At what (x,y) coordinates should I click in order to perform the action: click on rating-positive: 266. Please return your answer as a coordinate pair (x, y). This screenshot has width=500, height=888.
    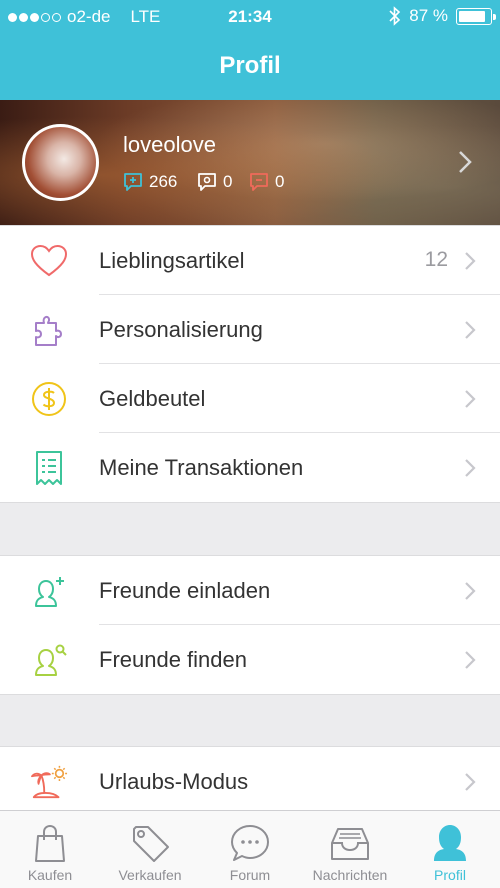
    Looking at the image, I should click on (150, 182).